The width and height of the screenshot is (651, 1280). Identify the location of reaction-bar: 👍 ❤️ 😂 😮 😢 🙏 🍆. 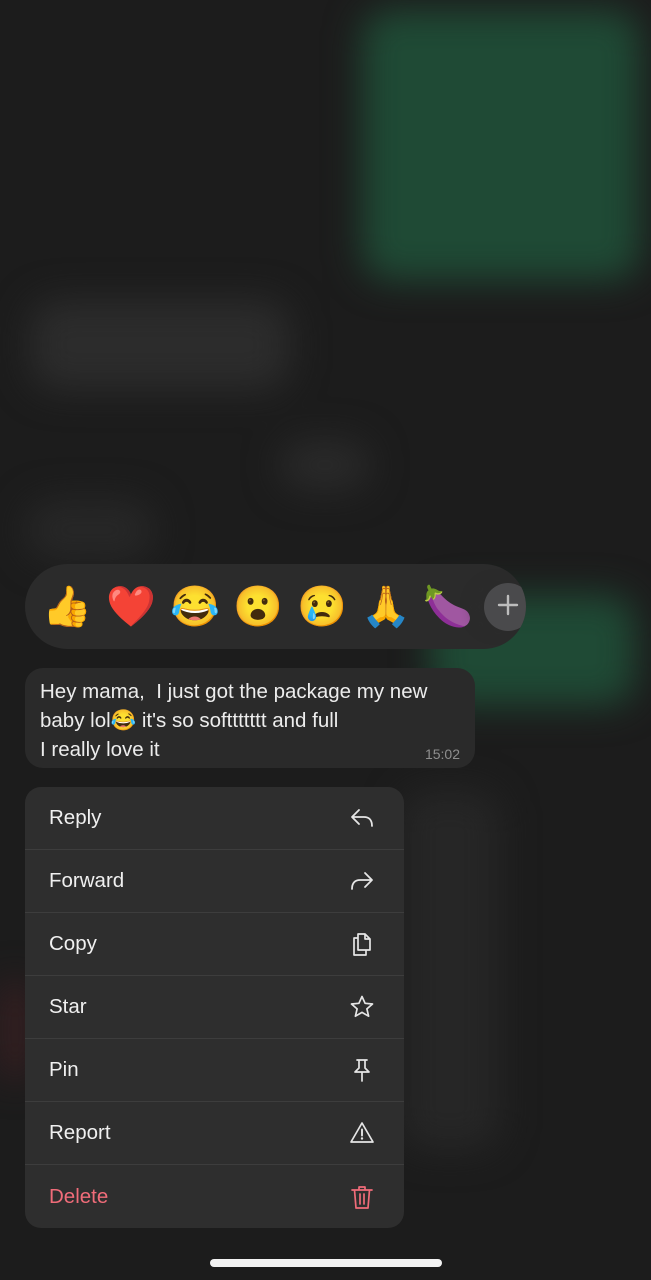
(275, 606).